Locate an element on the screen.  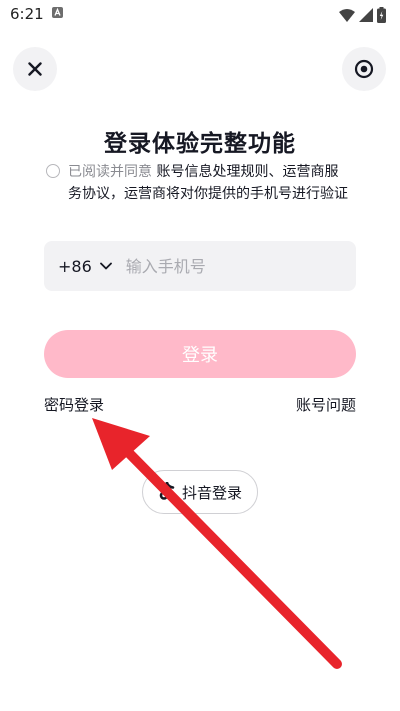
help-target-button is located at coordinates (364, 69).